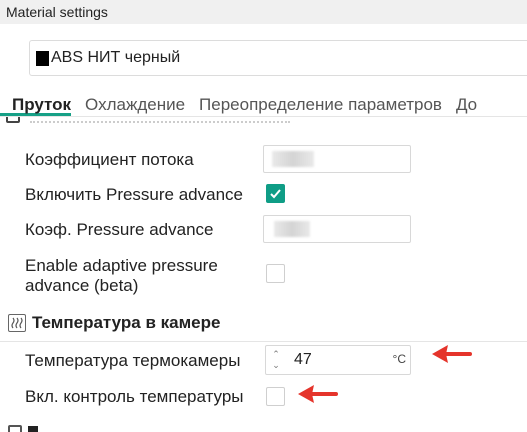 The image size is (527, 432). Describe the element at coordinates (399, 359) in the screenshot. I see `temperature-unit: °C` at that location.